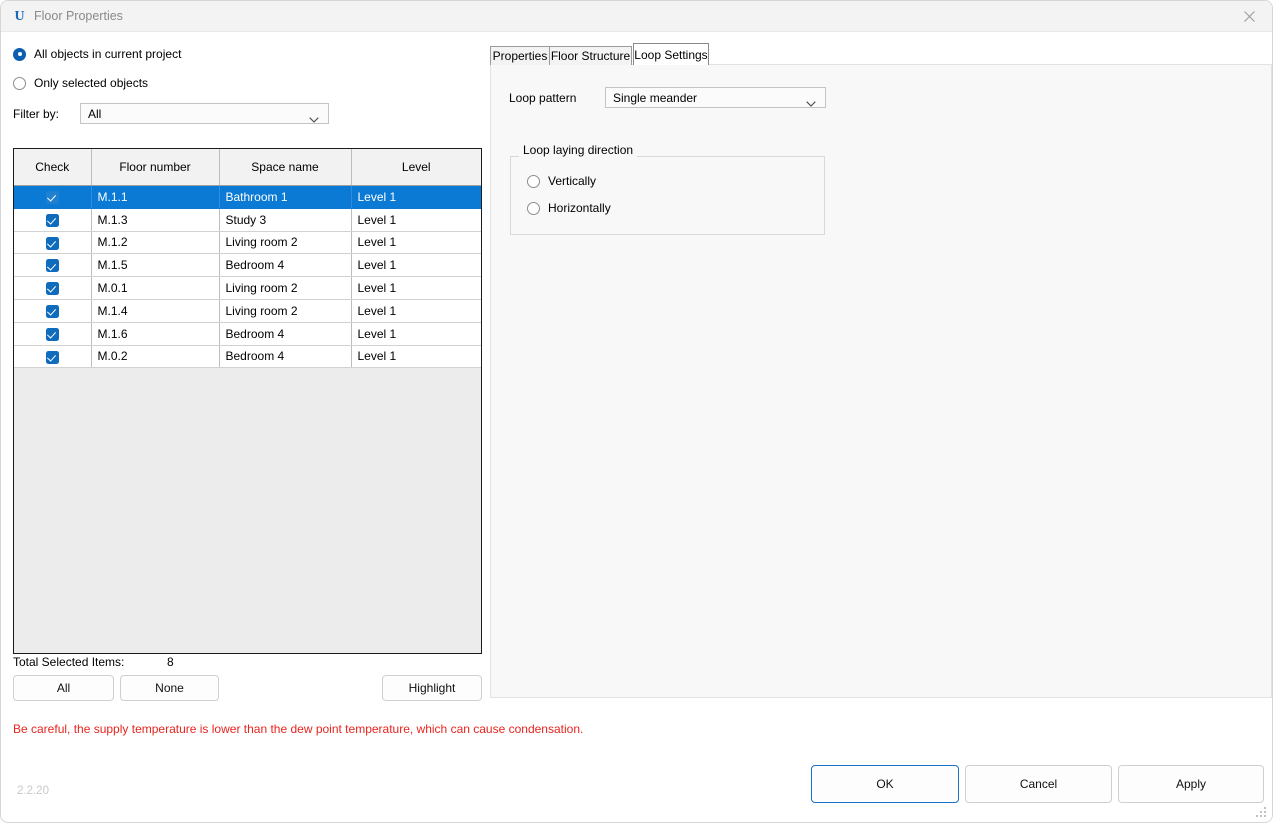 The height and width of the screenshot is (823, 1273). I want to click on row-space-name: Bathroom 1, so click(285, 197).